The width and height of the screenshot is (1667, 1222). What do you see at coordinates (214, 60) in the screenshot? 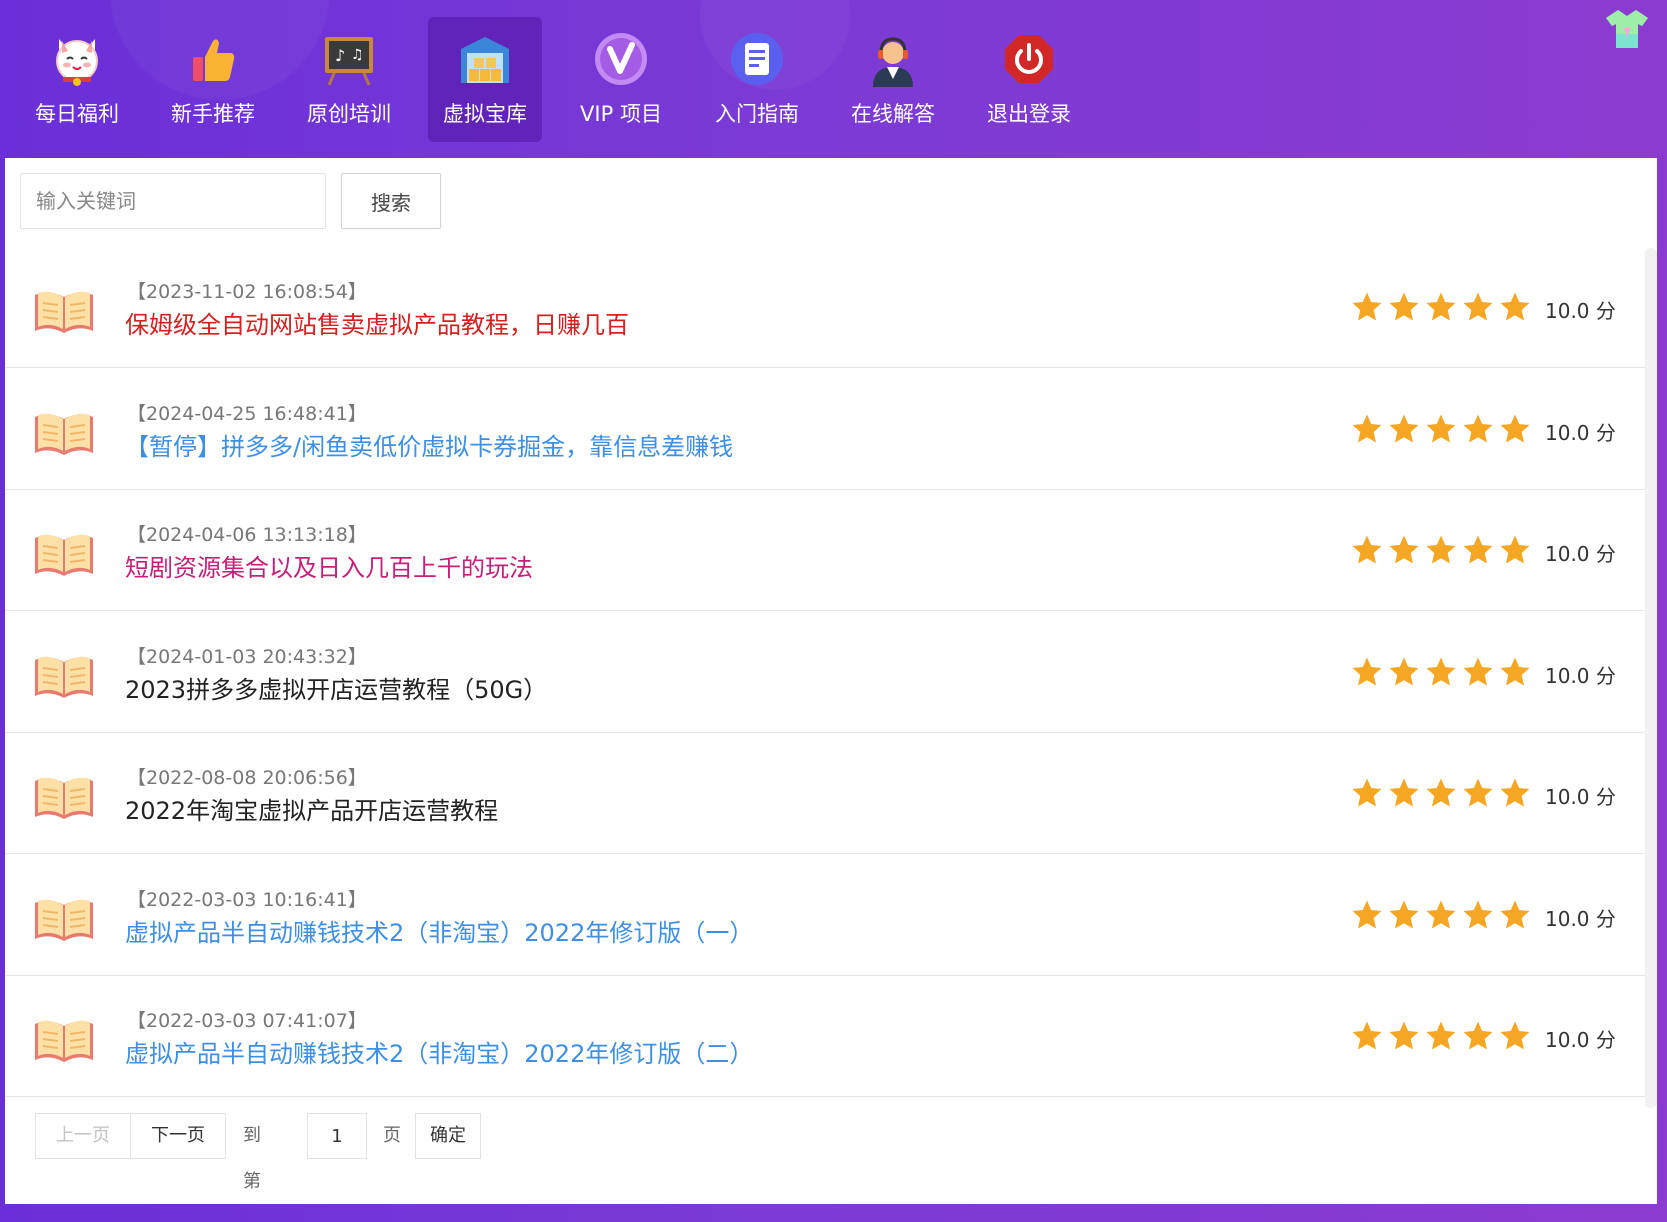
I see `thumbs-up-icon` at bounding box center [214, 60].